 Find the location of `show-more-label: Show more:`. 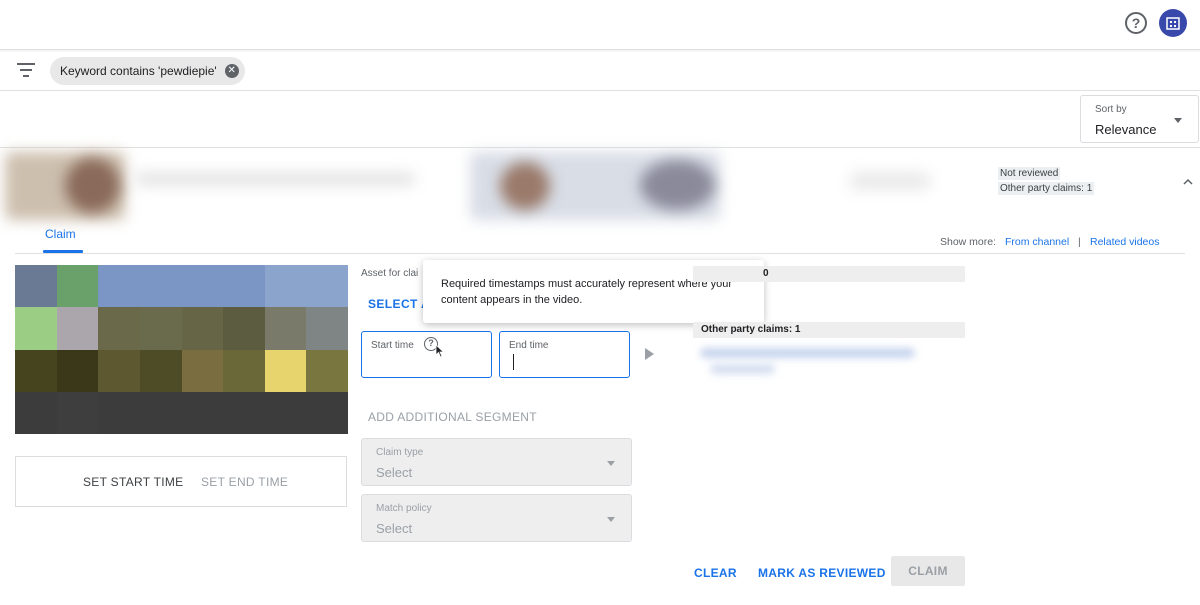

show-more-label: Show more: is located at coordinates (968, 242).